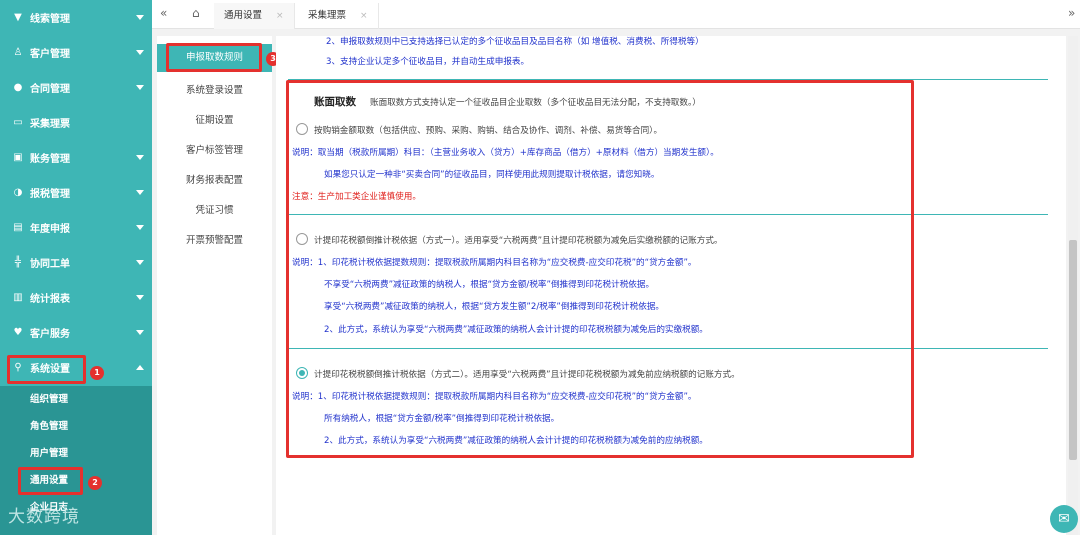 The height and width of the screenshot is (535, 1080). Describe the element at coordinates (76, 262) in the screenshot. I see `sidebar-item-workorders: ╬ 协同工单` at that location.